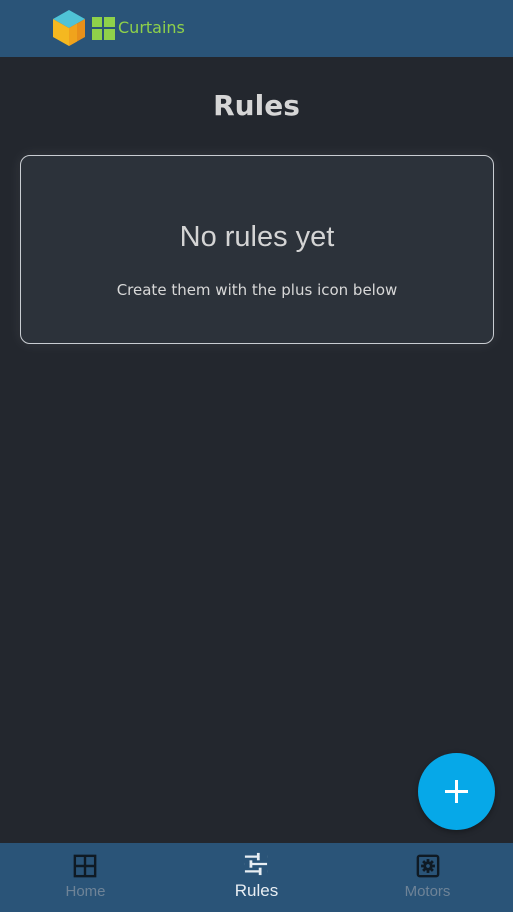  I want to click on brand-name: Curtains, so click(151, 27).